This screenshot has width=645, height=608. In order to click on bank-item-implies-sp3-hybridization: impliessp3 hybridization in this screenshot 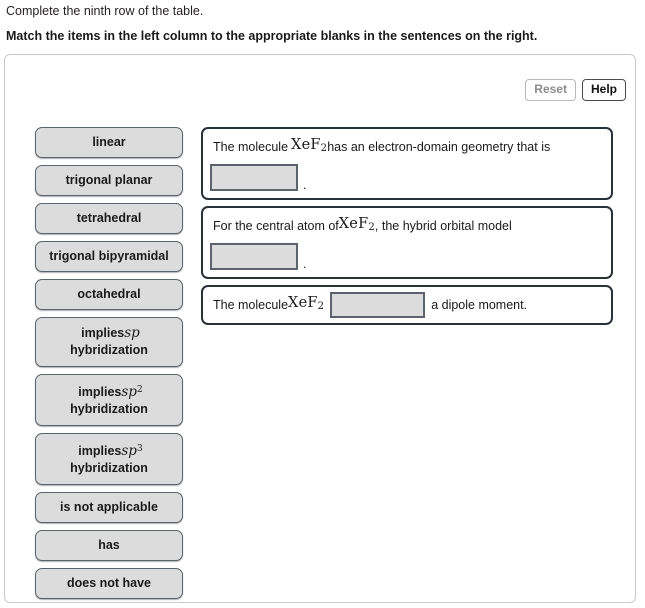, I will do `click(109, 459)`.